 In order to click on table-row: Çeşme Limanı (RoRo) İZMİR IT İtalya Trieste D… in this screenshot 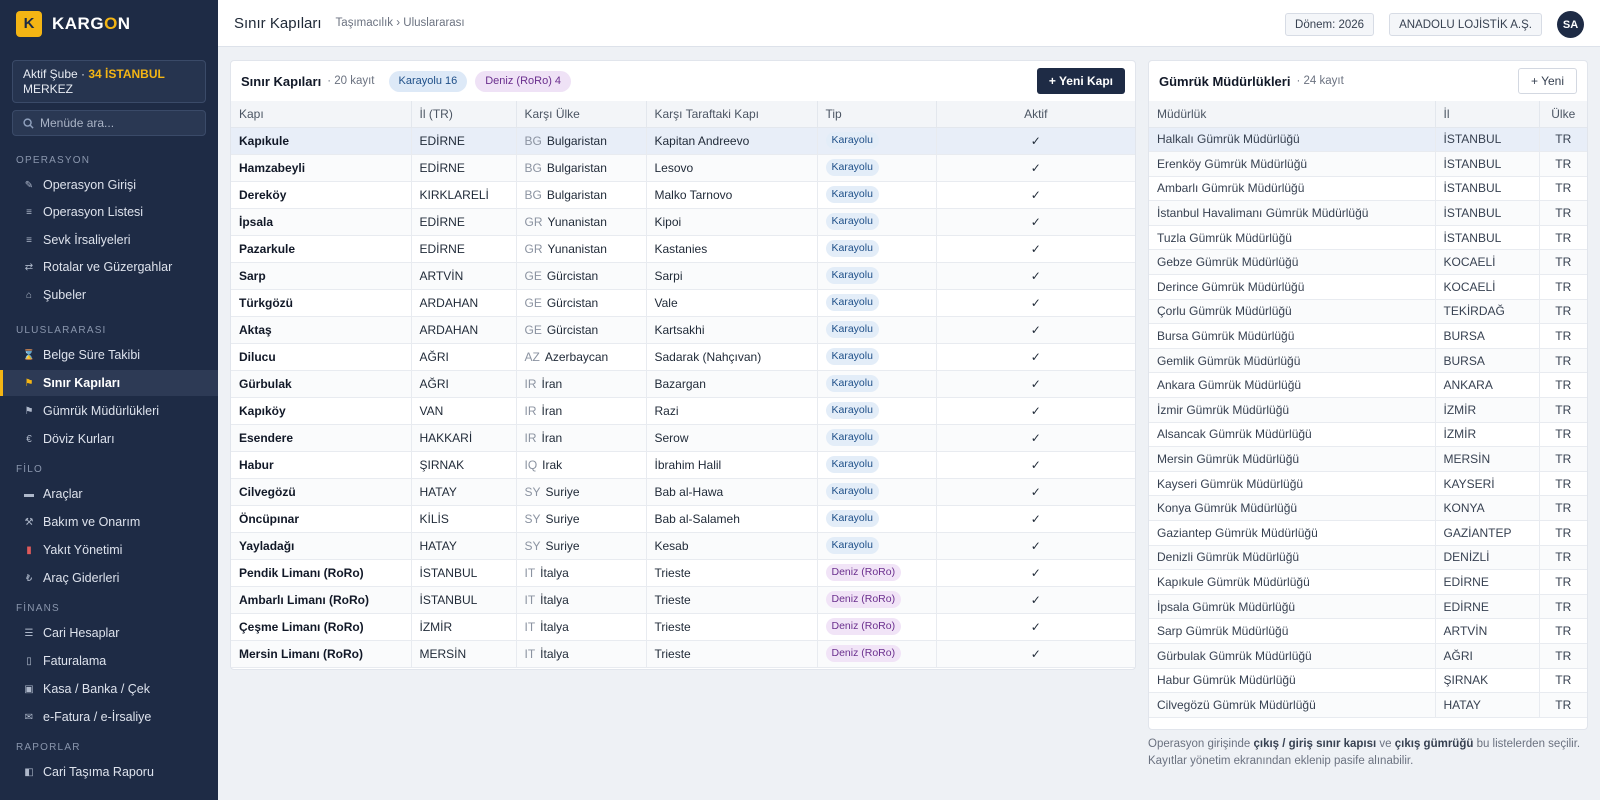, I will do `click(683, 627)`.